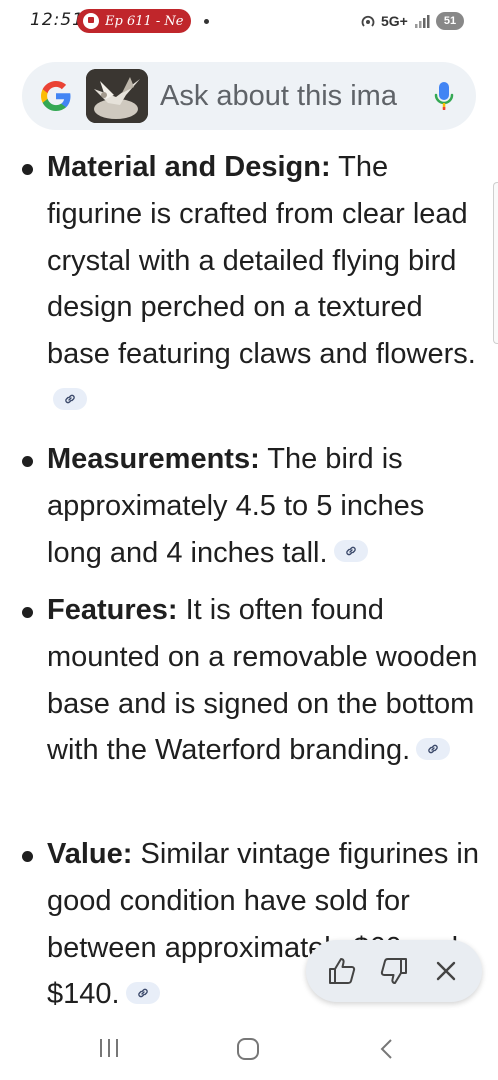 The height and width of the screenshot is (1080, 498). Describe the element at coordinates (446, 971) in the screenshot. I see `close-icon` at that location.